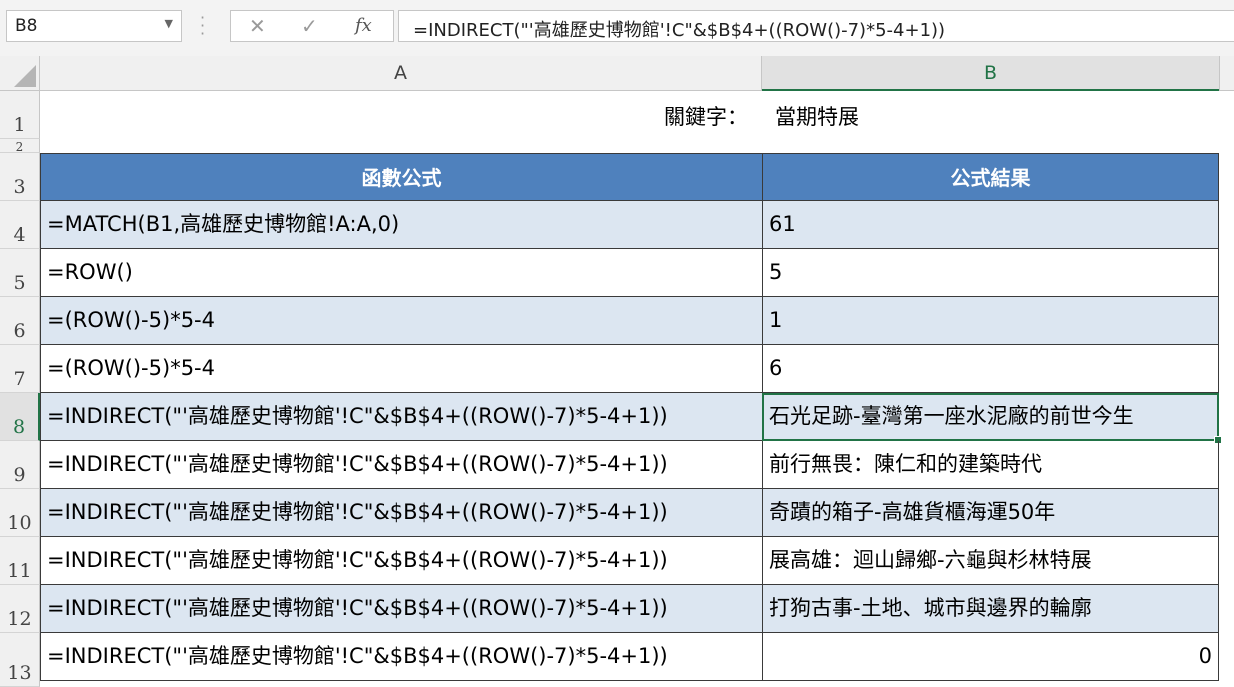 The height and width of the screenshot is (687, 1234). Describe the element at coordinates (363, 25) in the screenshot. I see `insert-function-icon: fx` at that location.